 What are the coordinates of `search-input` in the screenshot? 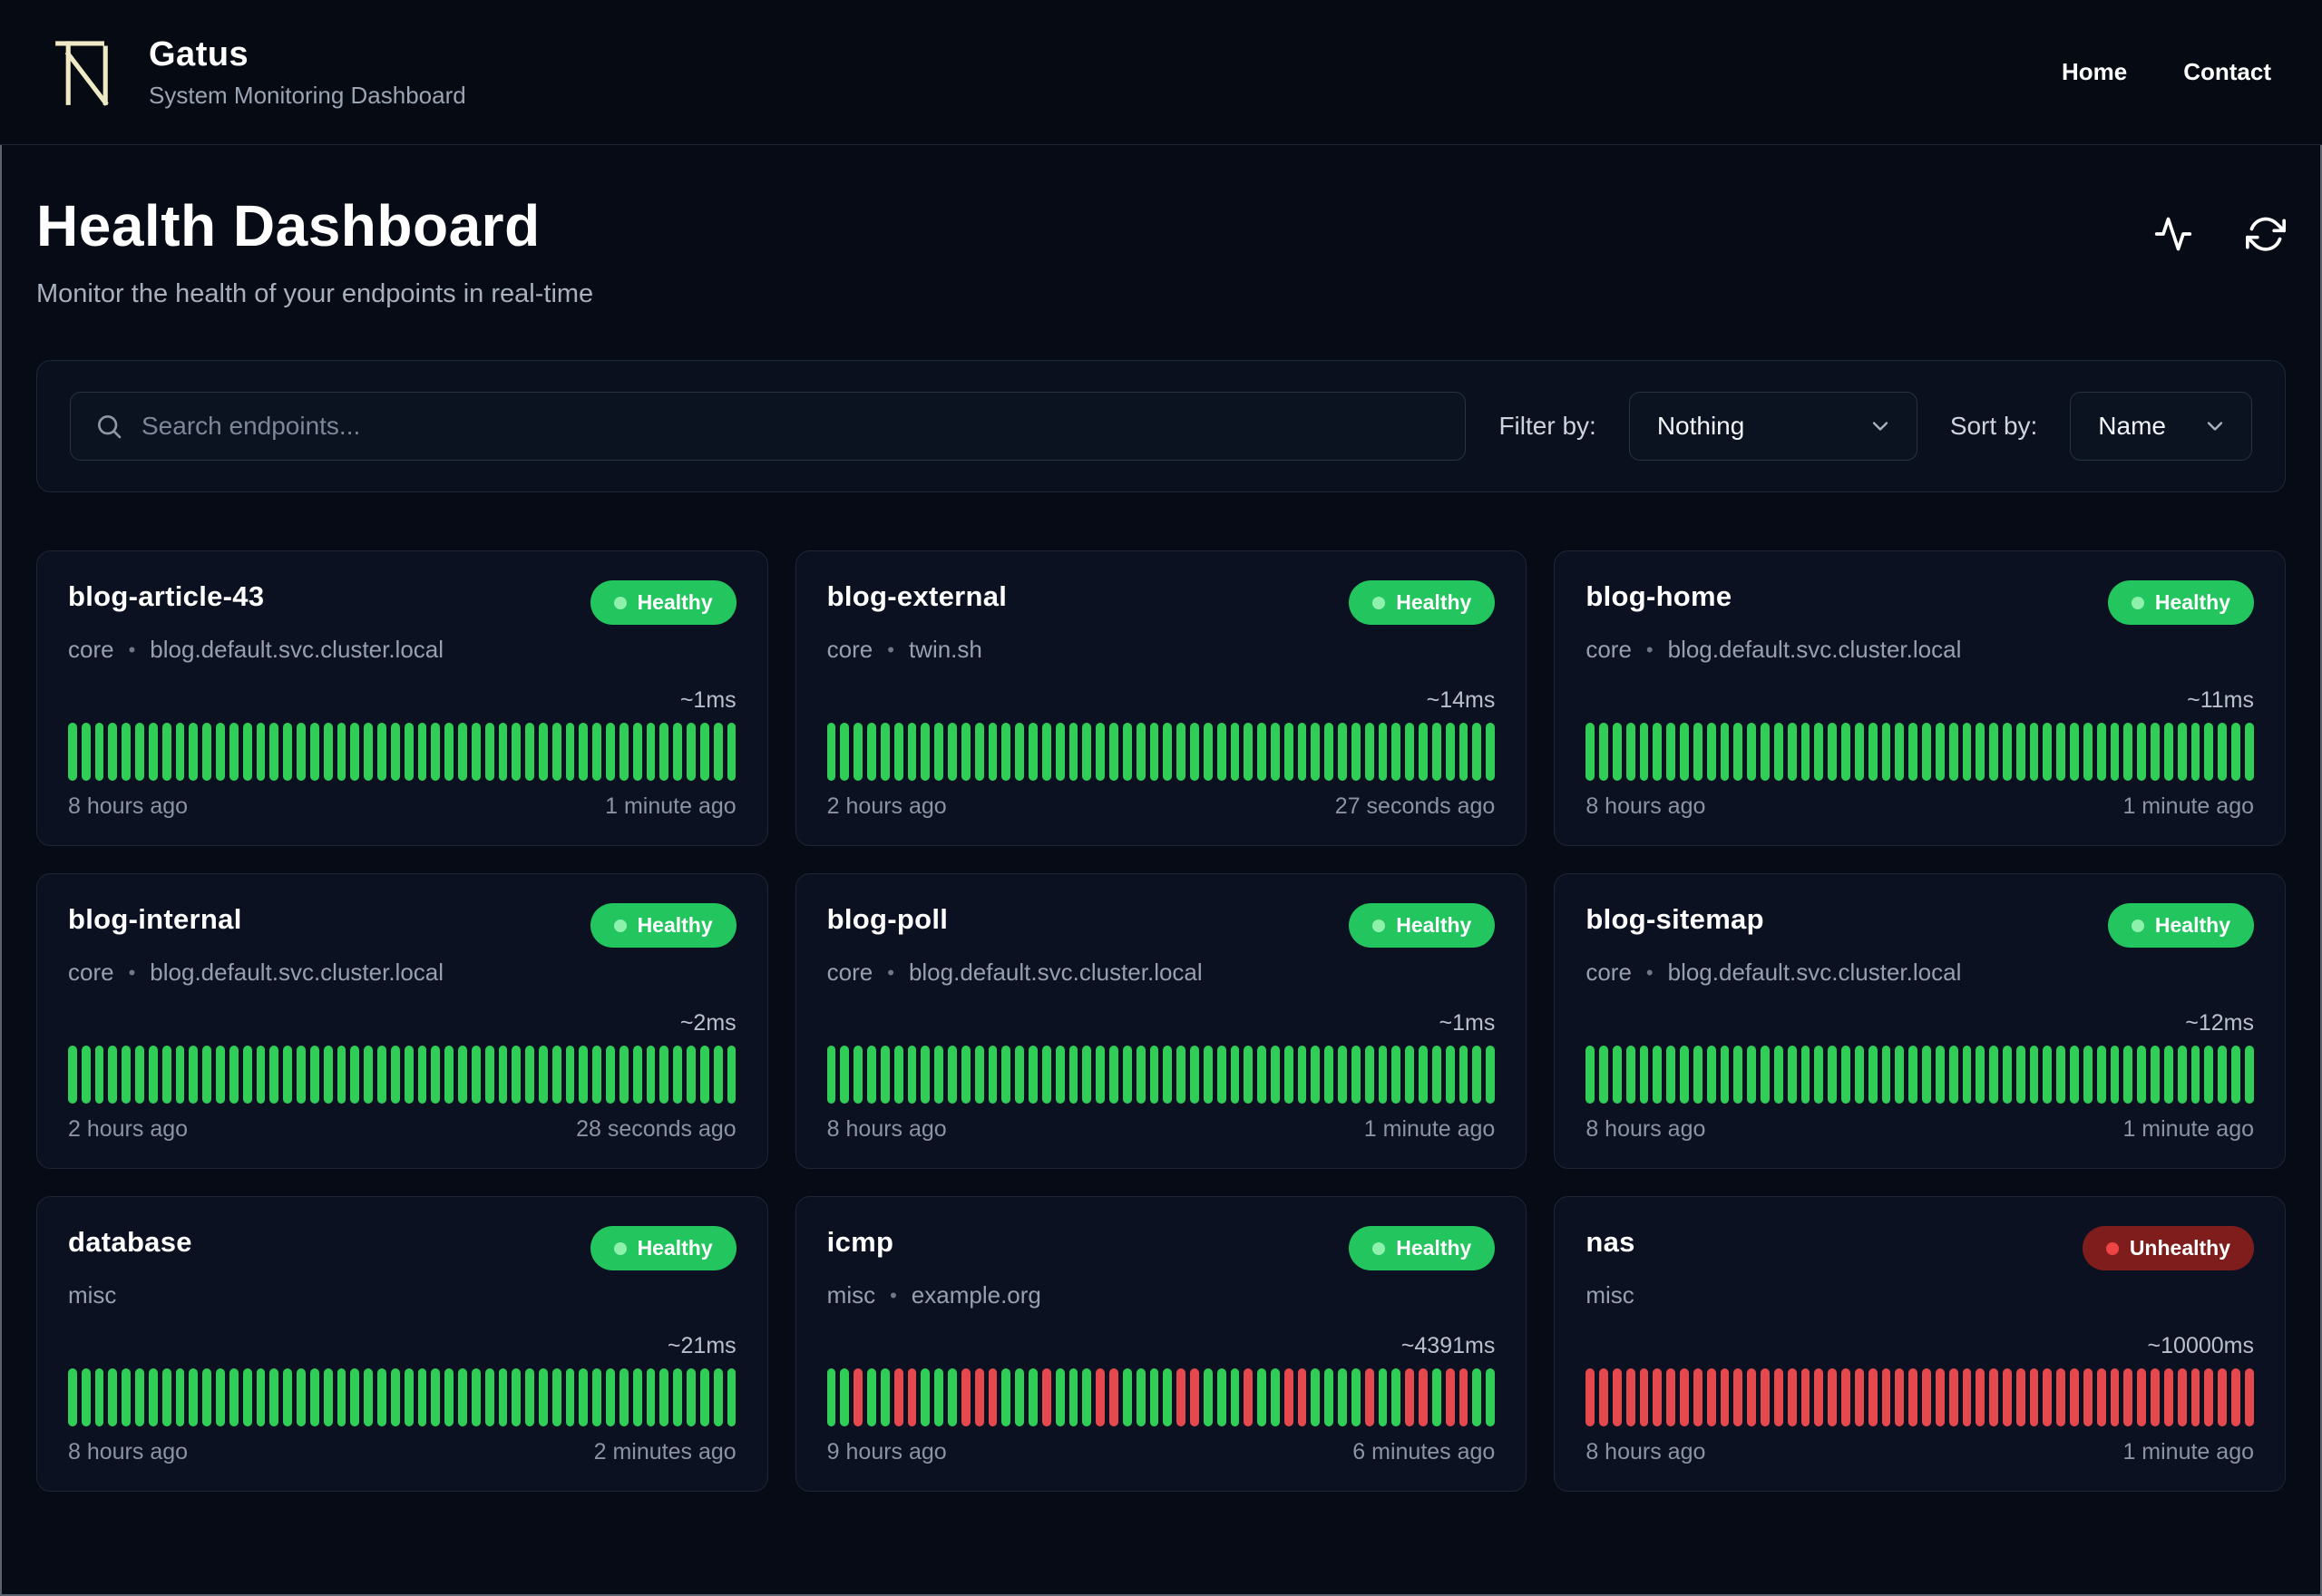 It's located at (791, 426).